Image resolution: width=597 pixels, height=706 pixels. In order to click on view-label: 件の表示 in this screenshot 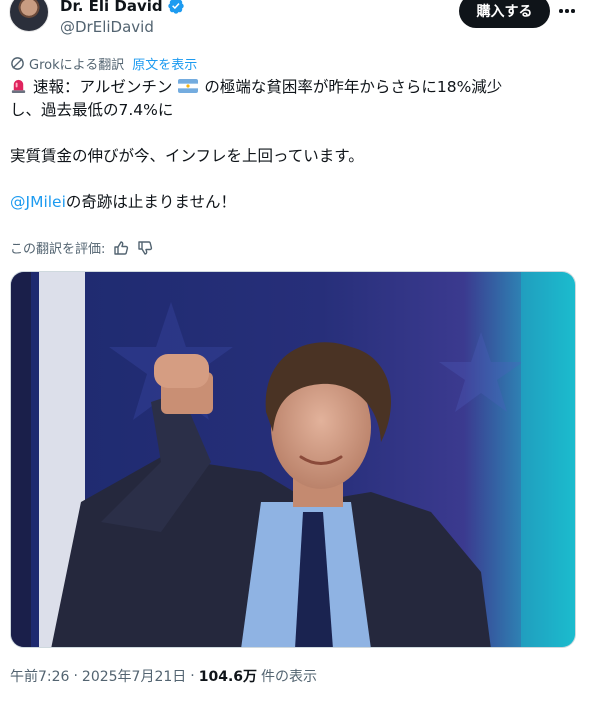, I will do `click(289, 677)`.